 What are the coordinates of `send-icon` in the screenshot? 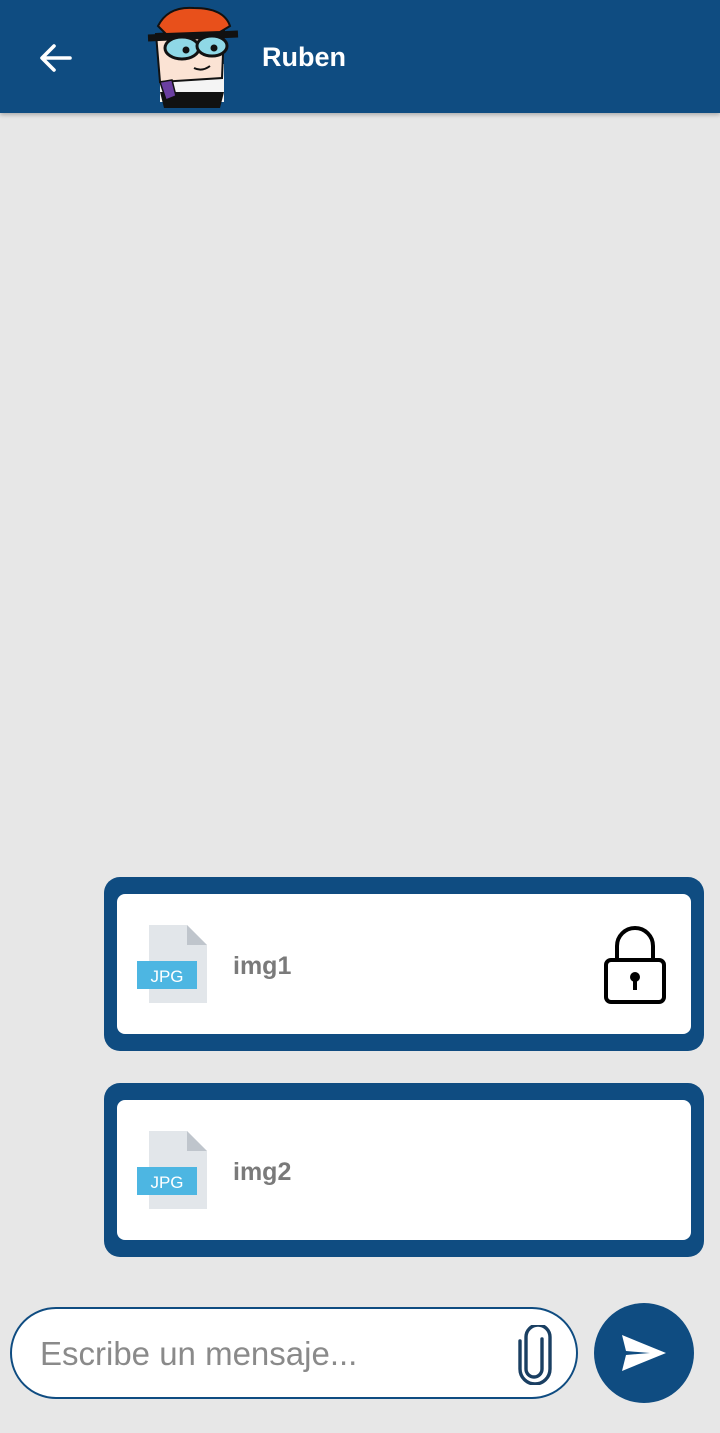 It's located at (644, 1353).